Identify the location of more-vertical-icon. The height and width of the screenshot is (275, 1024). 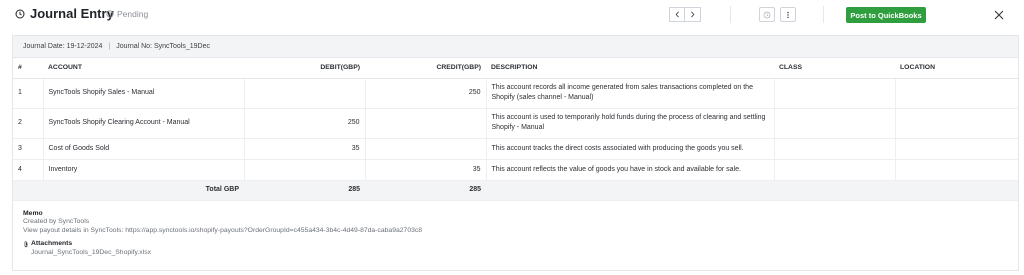
(788, 14).